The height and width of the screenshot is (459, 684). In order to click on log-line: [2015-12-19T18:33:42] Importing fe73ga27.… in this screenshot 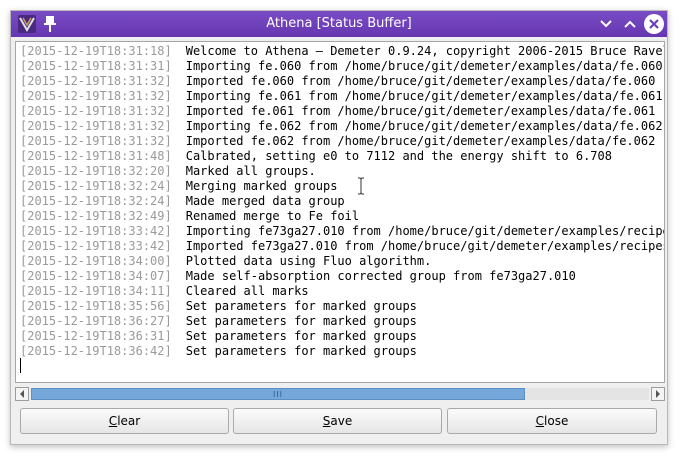, I will do `click(342, 231)`.